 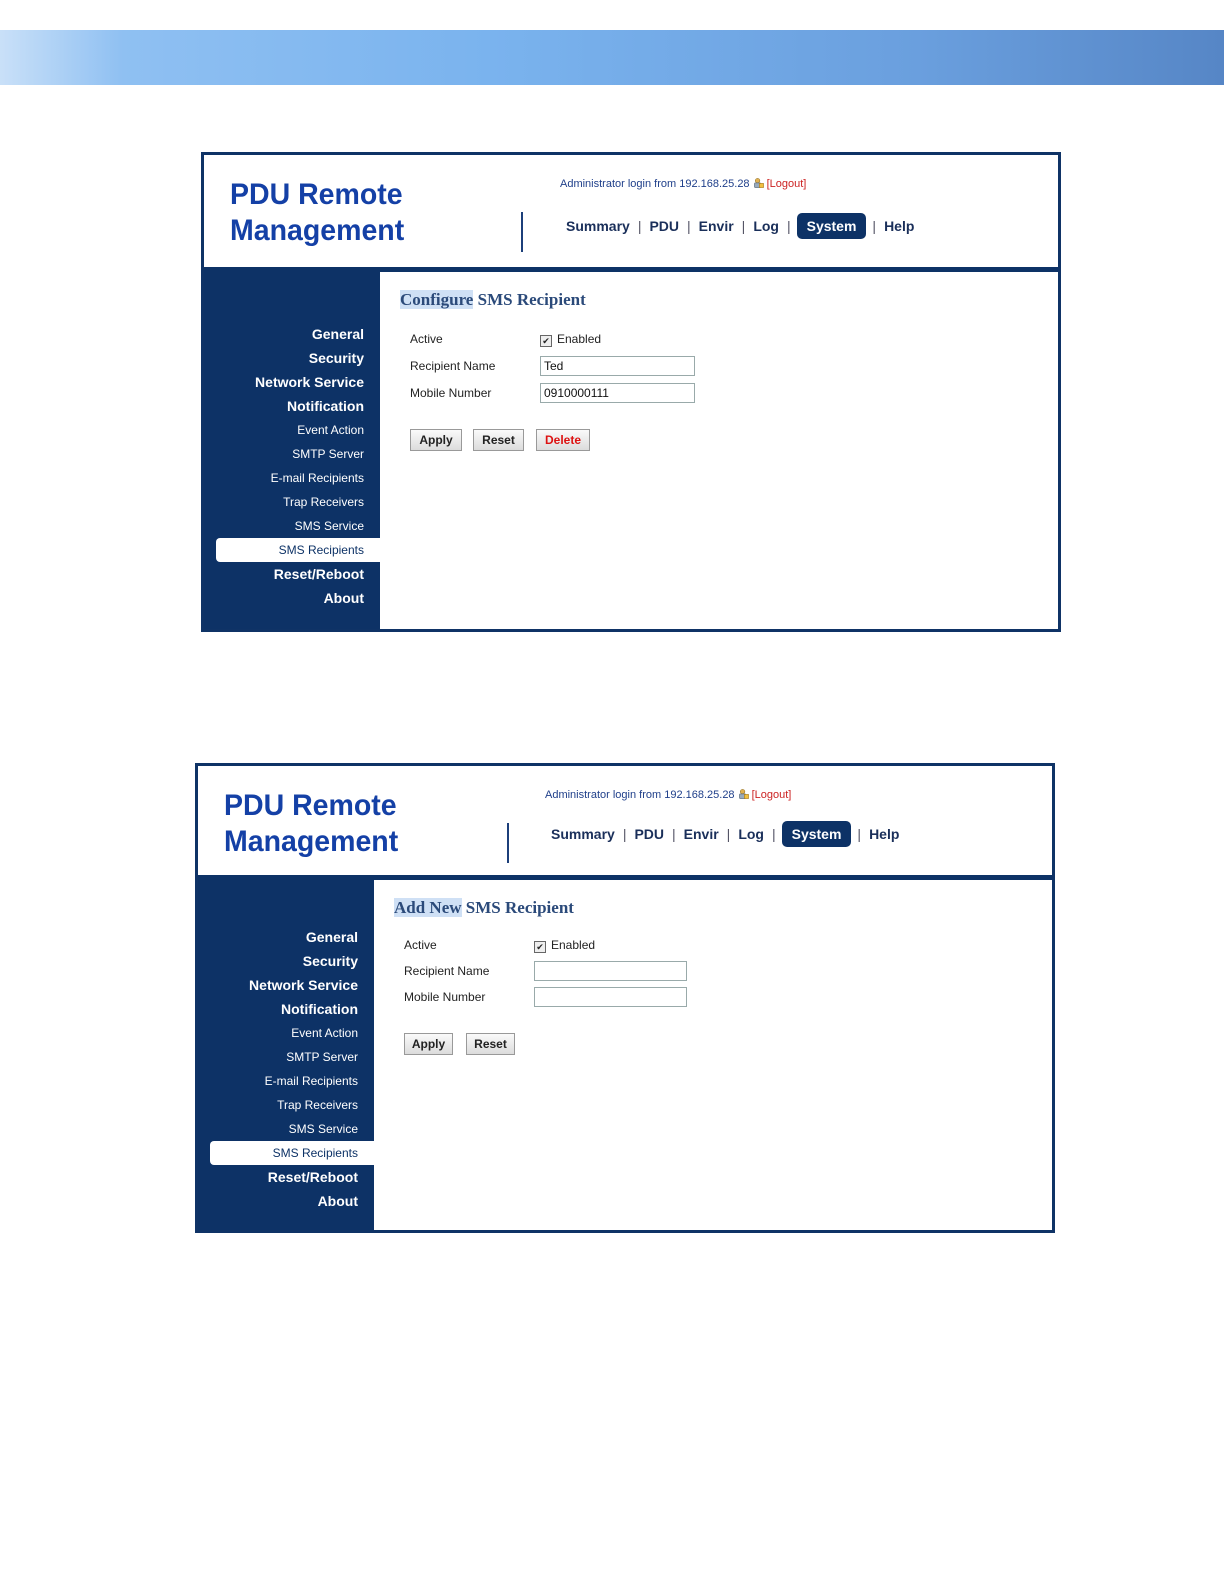 I want to click on recipient-name-input: Ted, so click(x=617, y=366).